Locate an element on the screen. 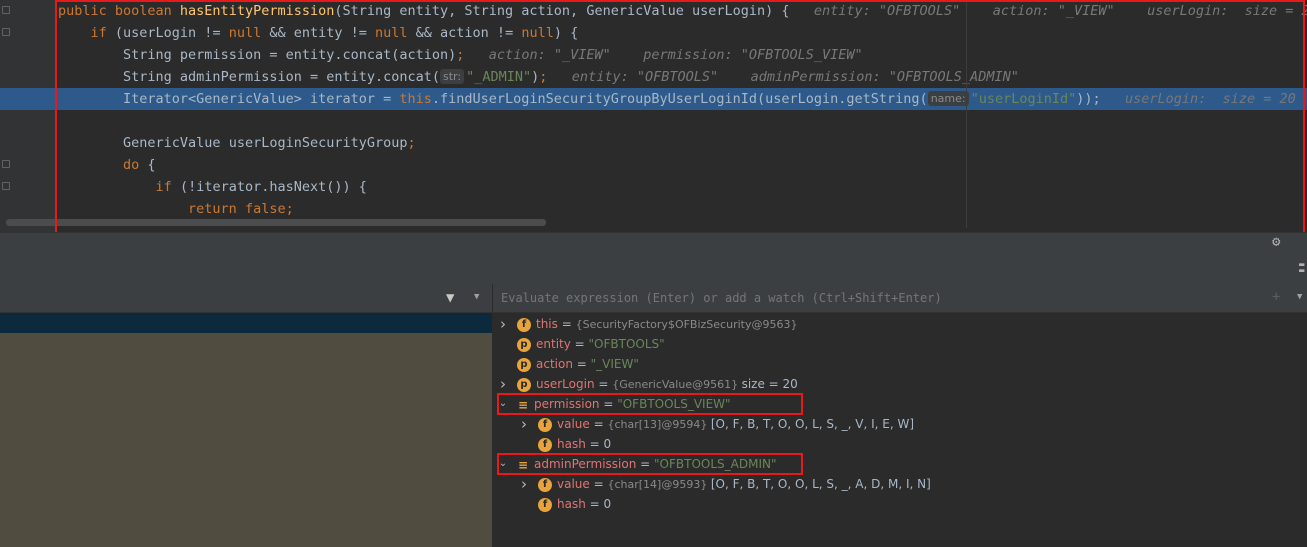  variable-reference: {char[14]@9593} is located at coordinates (659, 484).